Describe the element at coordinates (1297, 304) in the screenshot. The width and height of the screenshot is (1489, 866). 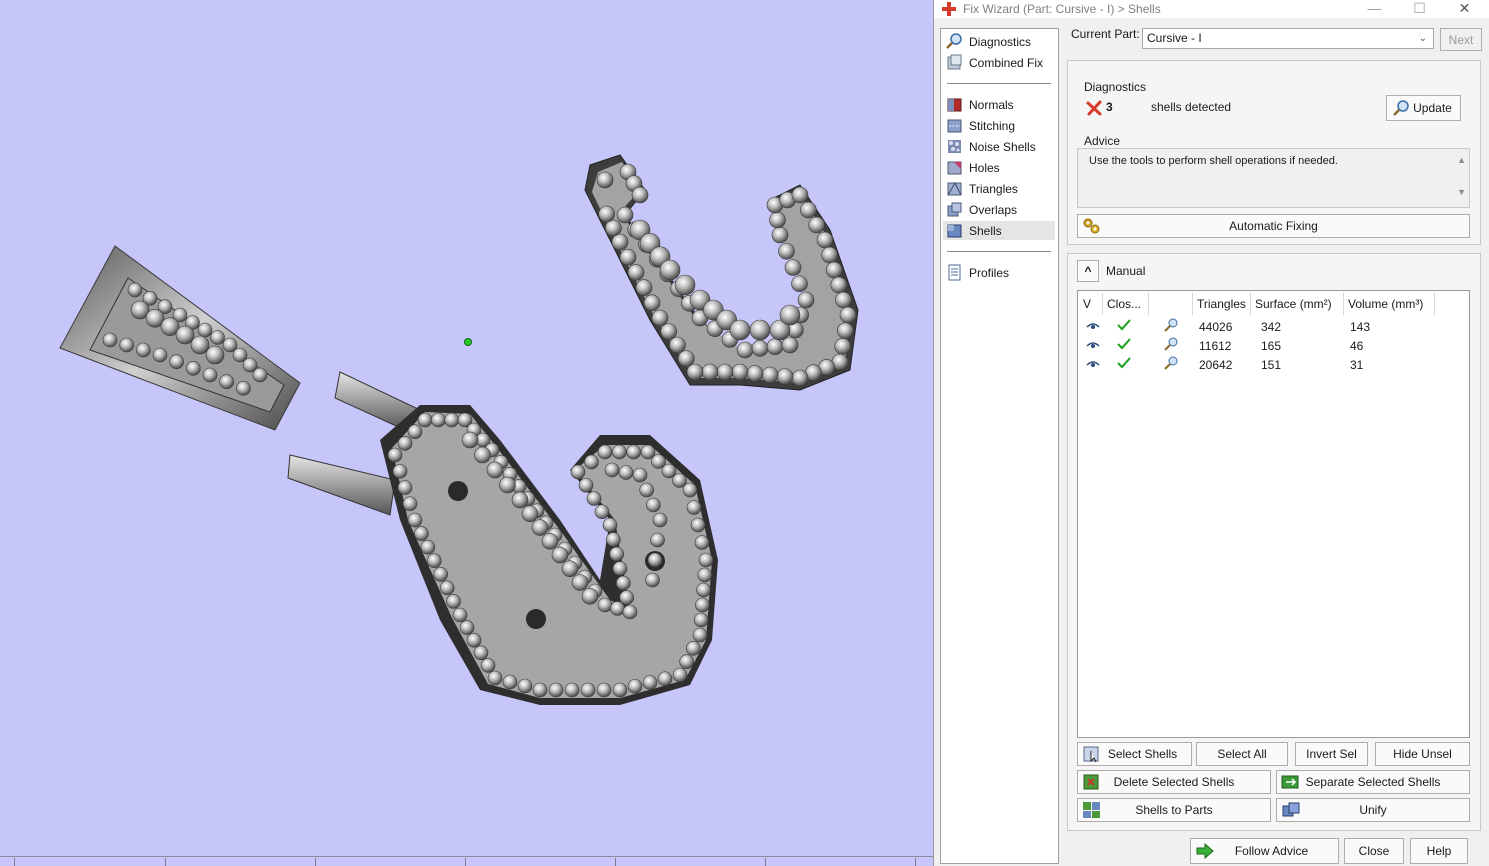
I see `column-header-surface: Surface (mm²)` at that location.